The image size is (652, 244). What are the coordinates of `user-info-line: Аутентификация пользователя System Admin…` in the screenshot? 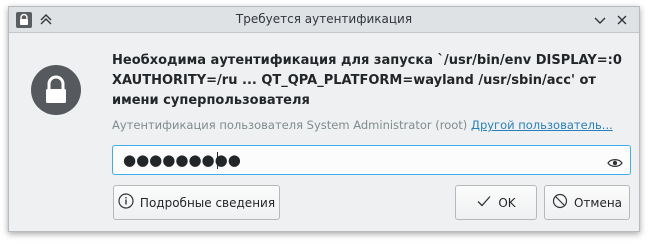 It's located at (362, 125).